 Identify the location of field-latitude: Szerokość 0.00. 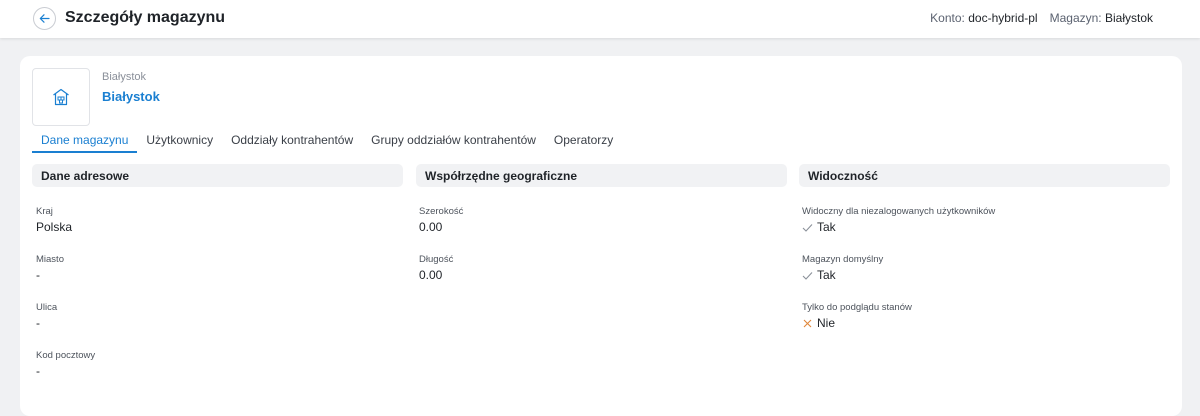
(441, 220).